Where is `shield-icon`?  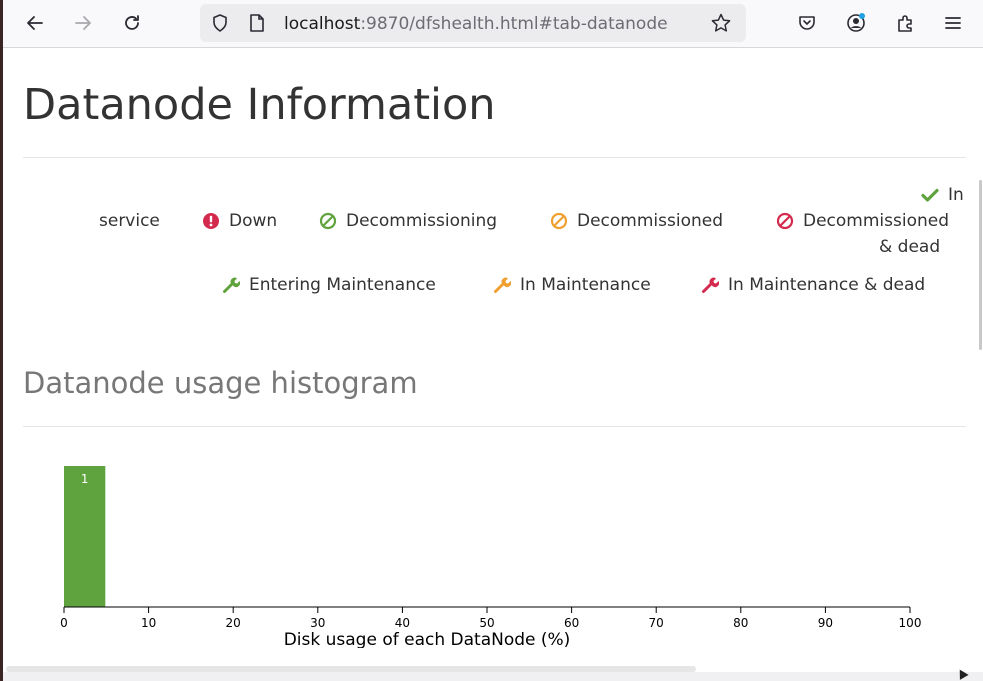
shield-icon is located at coordinates (220, 23).